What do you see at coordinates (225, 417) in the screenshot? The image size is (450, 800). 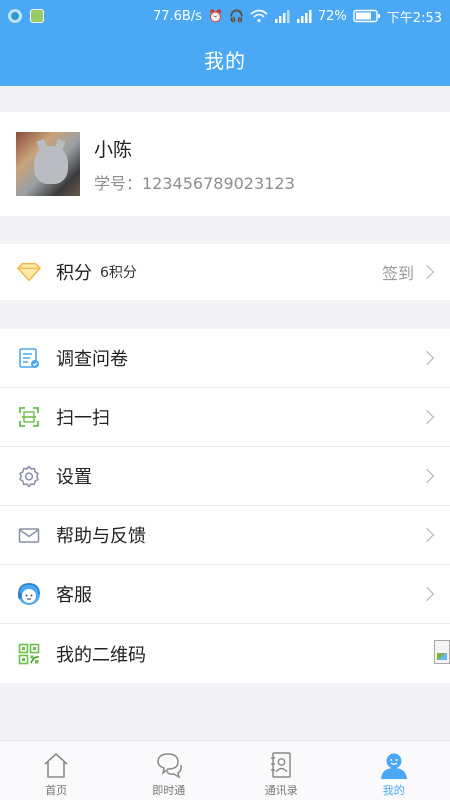 I see `menu-item-scan: 扫一扫` at bounding box center [225, 417].